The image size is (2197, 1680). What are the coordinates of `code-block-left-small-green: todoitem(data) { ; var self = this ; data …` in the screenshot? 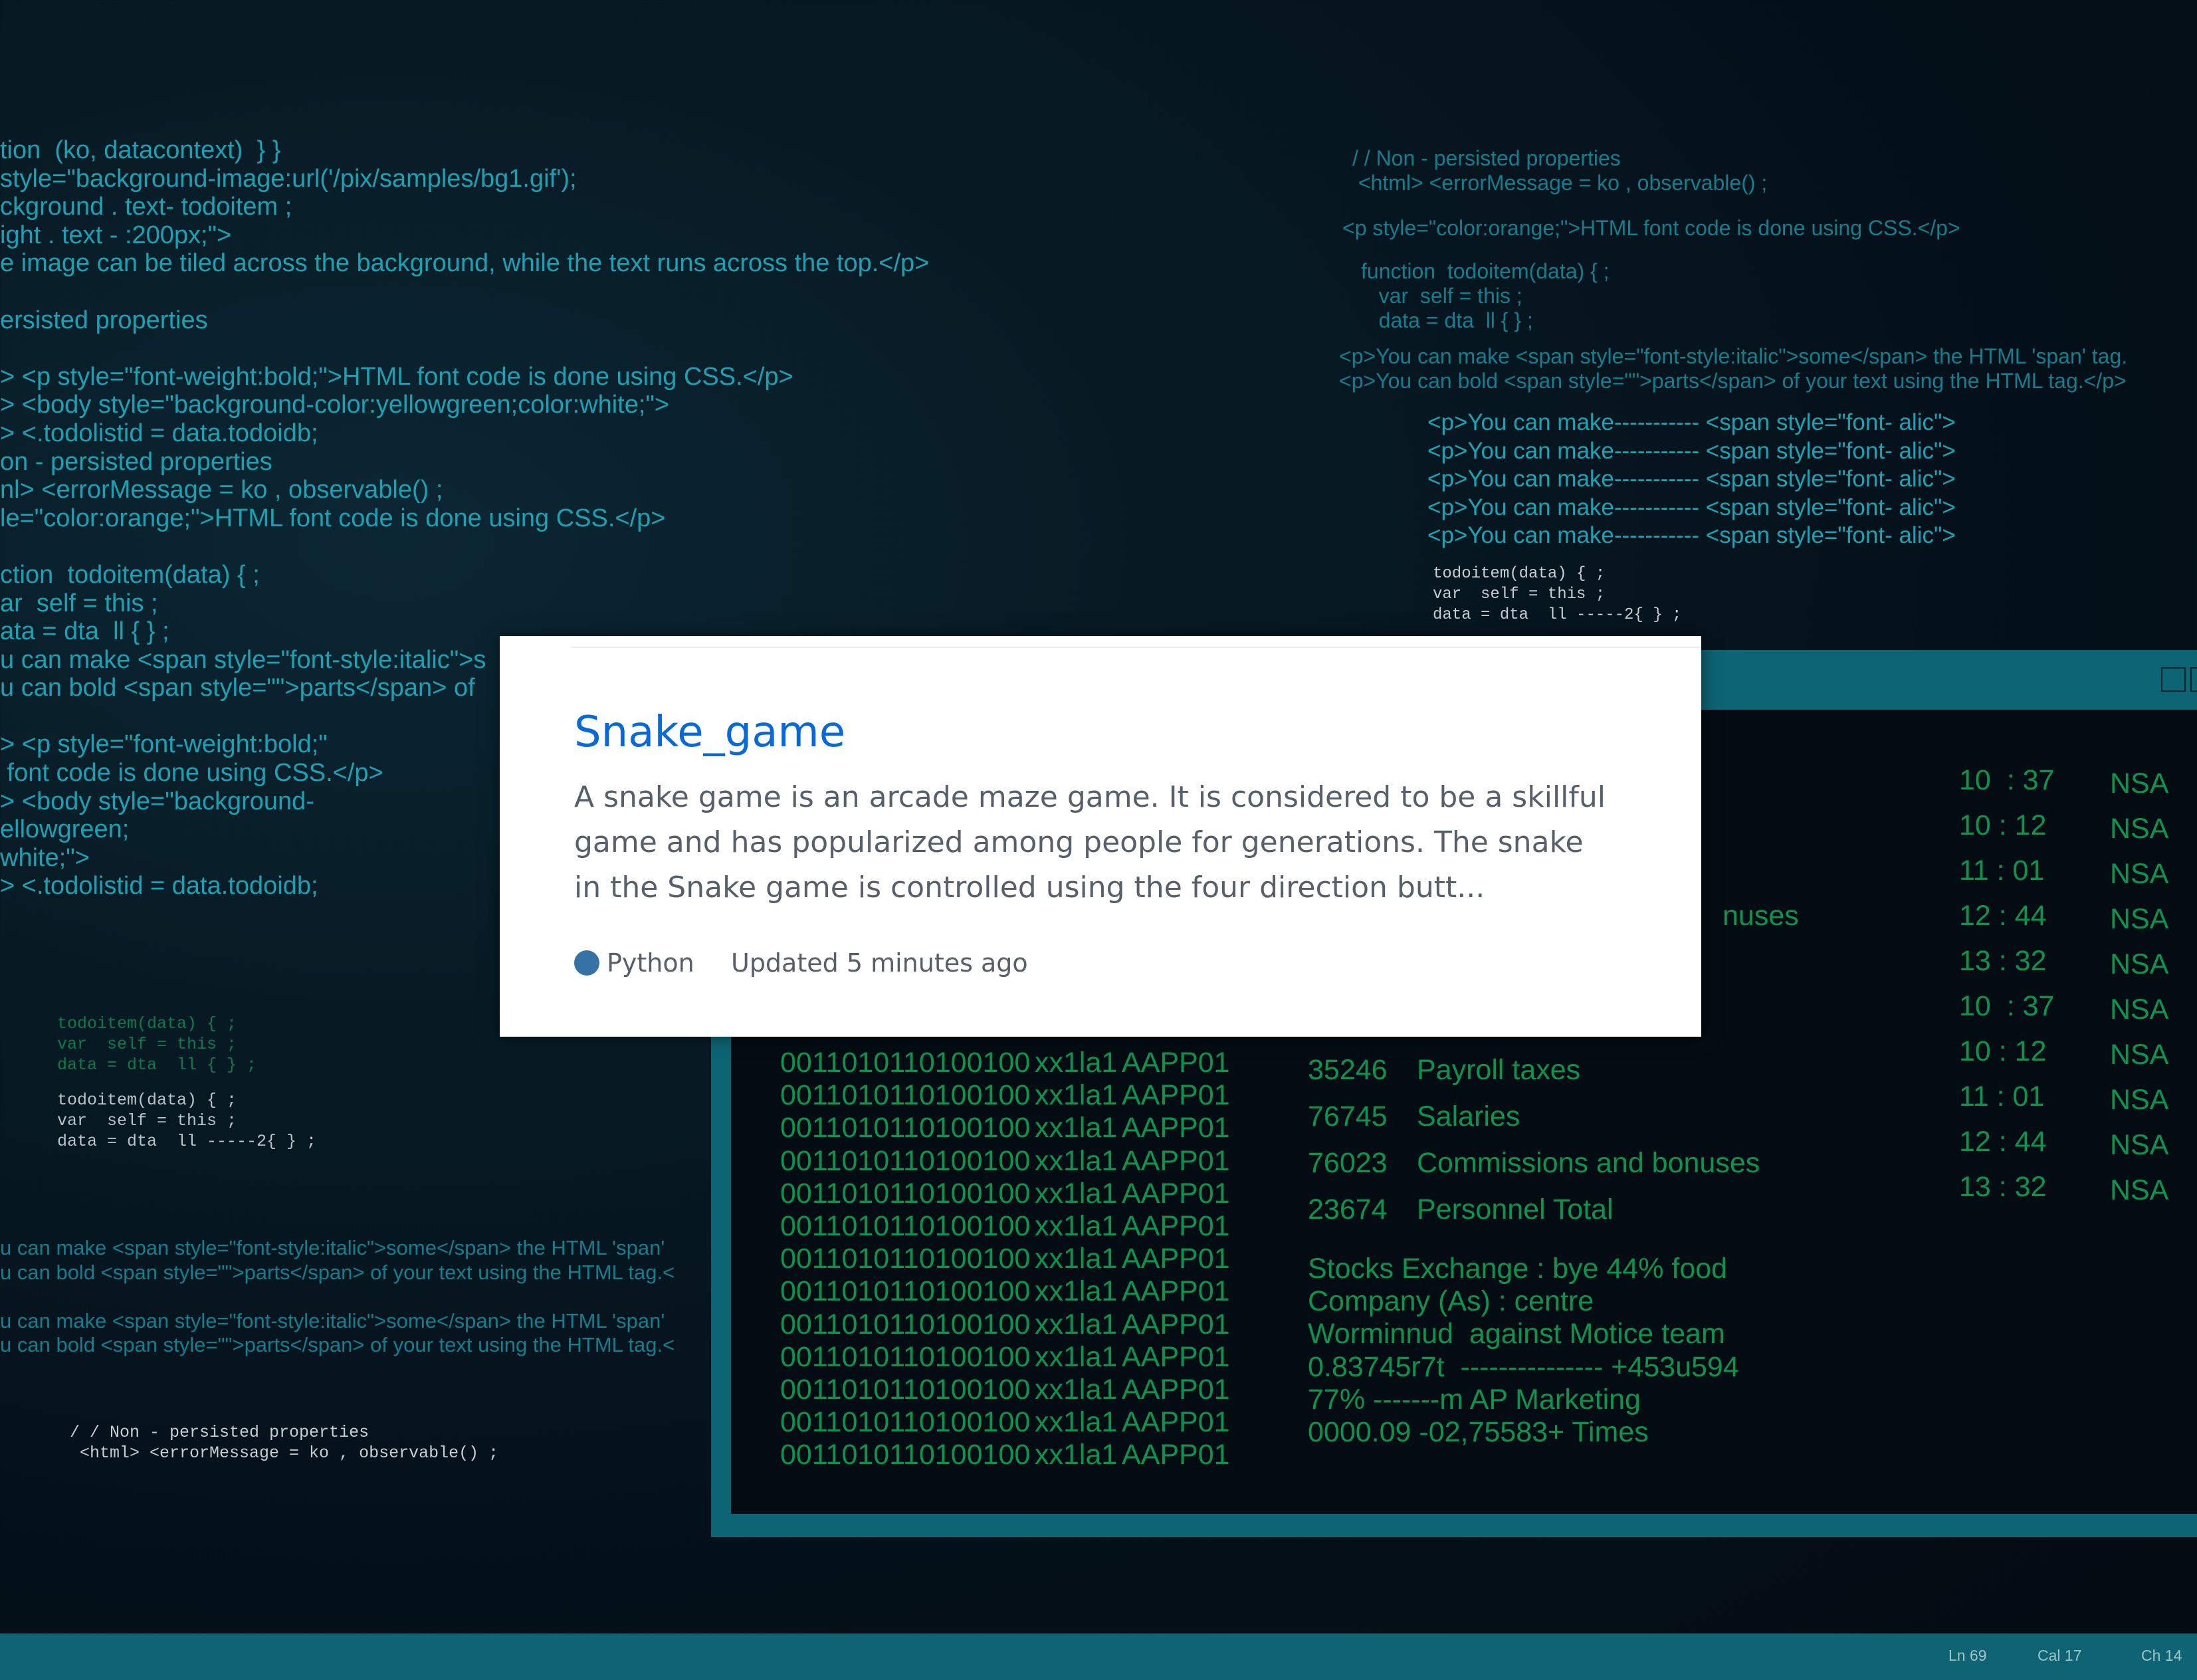 It's located at (157, 1044).